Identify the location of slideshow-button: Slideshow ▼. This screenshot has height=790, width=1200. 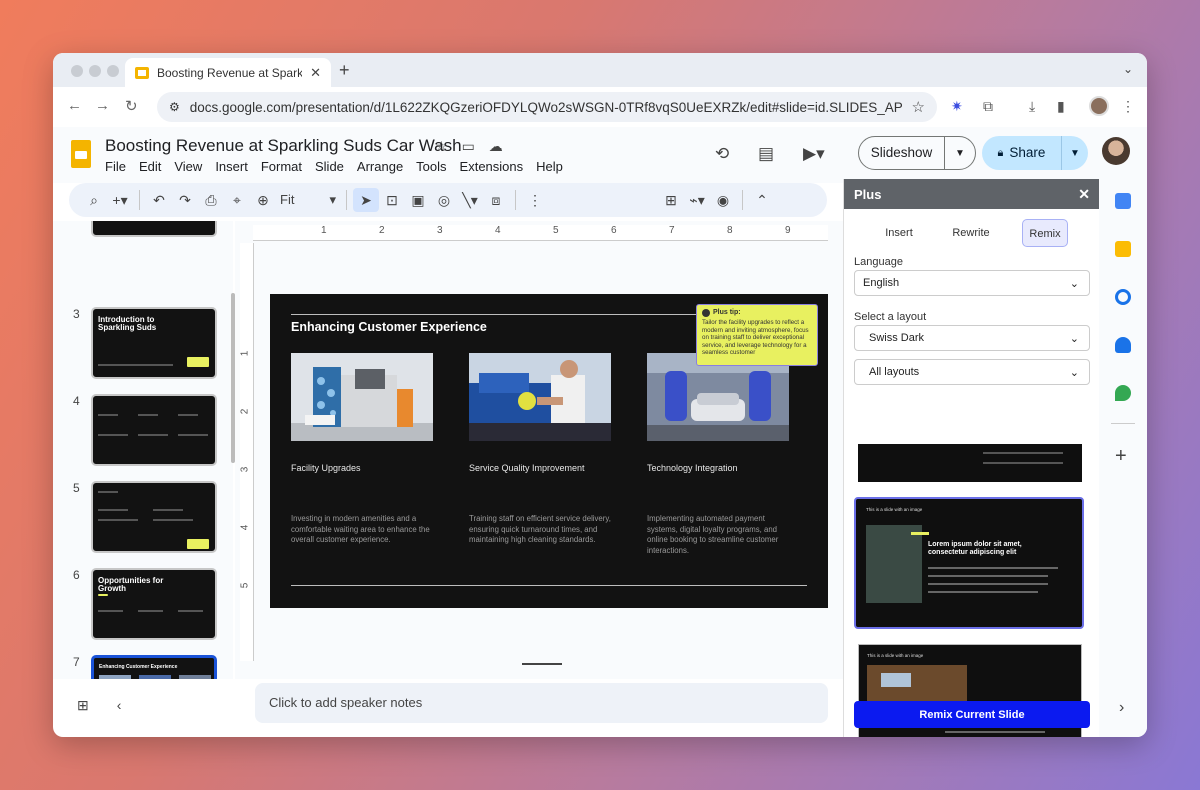
(917, 153).